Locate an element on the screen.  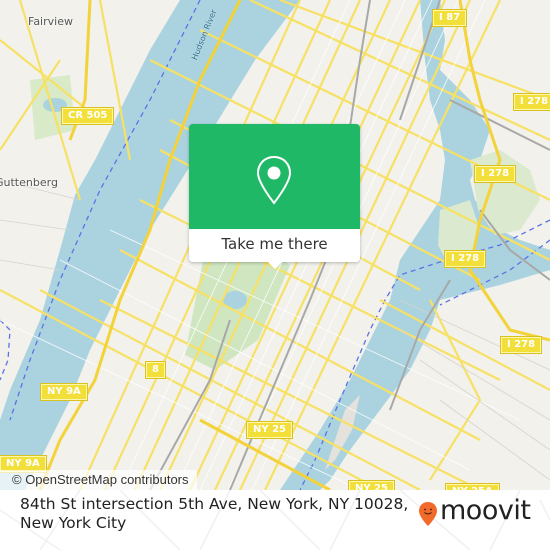
take-me-there-button: Take me there is located at coordinates (274, 245).